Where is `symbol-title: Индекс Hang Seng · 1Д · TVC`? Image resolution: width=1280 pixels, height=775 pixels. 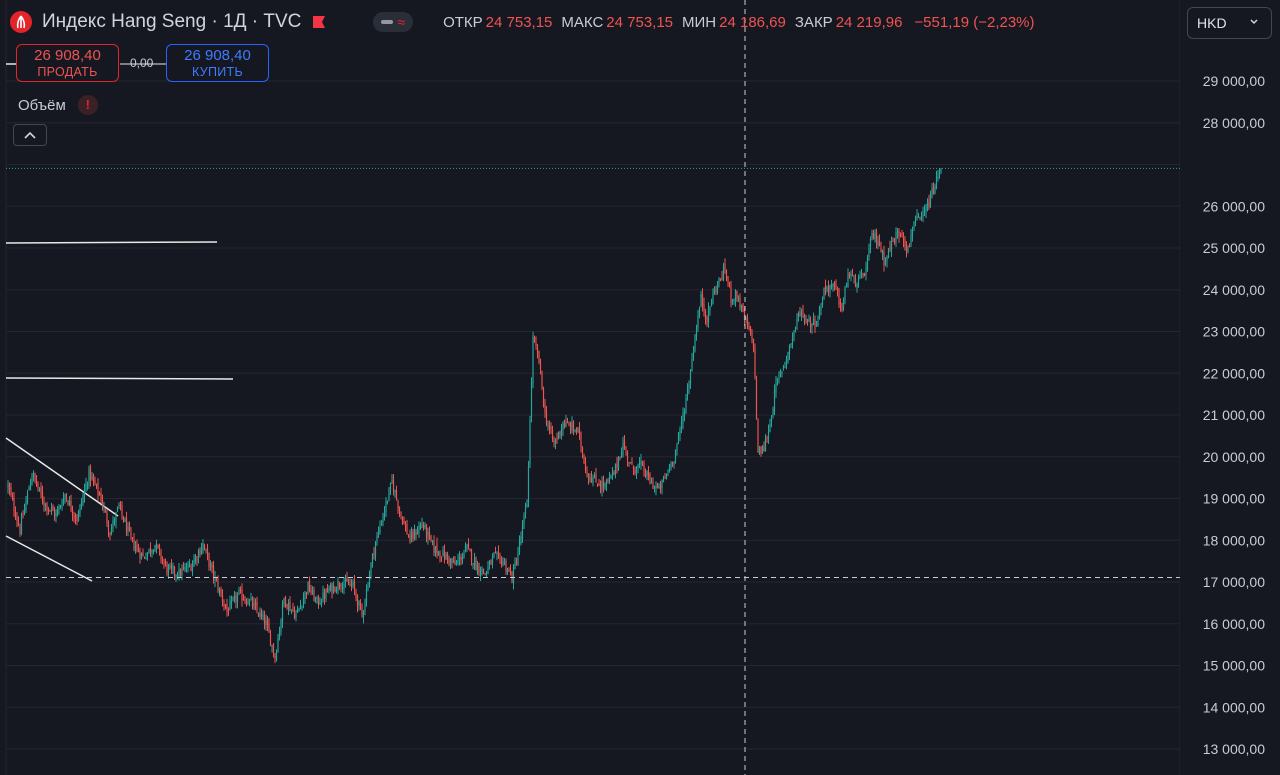
symbol-title: Индекс Hang Seng · 1Д · TVC is located at coordinates (171, 22).